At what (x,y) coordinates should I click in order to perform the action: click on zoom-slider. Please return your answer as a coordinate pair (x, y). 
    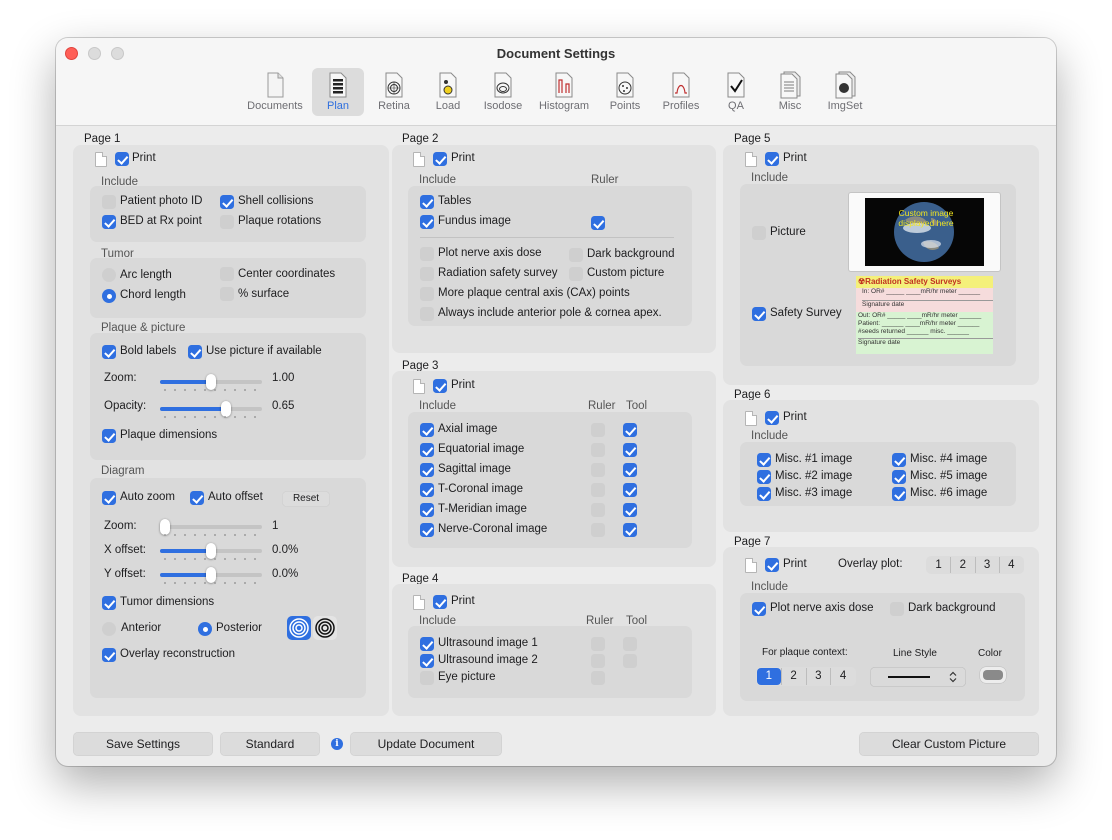
    Looking at the image, I should click on (211, 382).